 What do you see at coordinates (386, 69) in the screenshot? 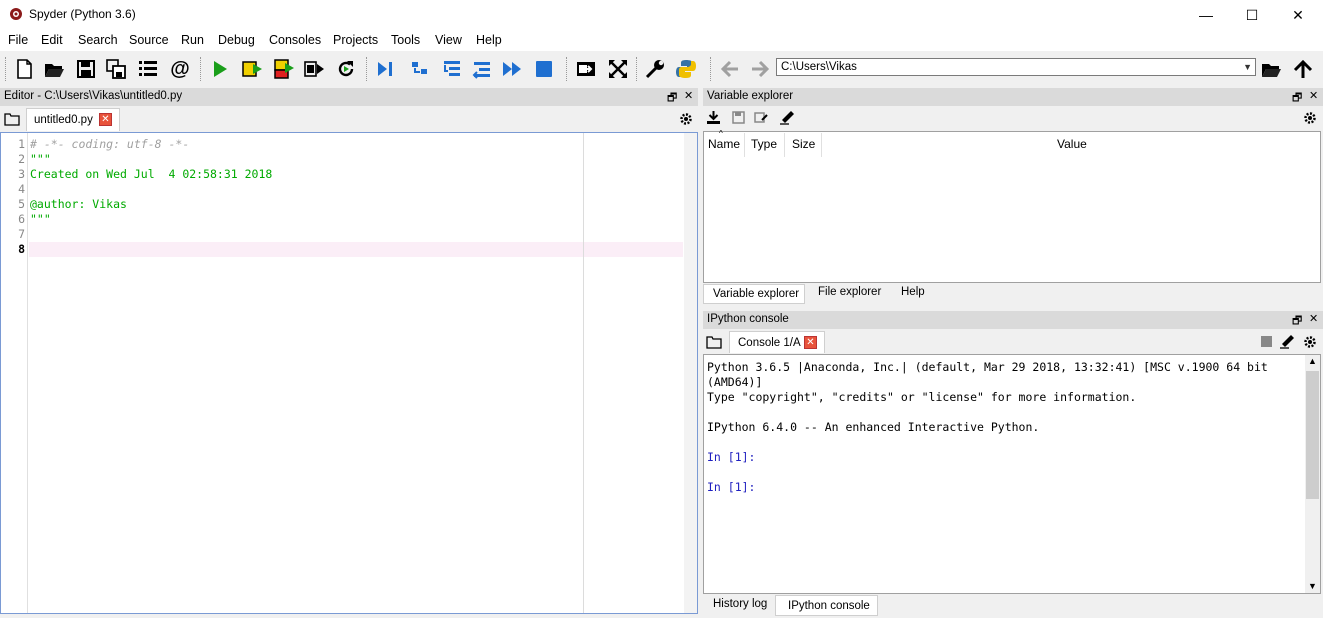
I see `debug-button` at bounding box center [386, 69].